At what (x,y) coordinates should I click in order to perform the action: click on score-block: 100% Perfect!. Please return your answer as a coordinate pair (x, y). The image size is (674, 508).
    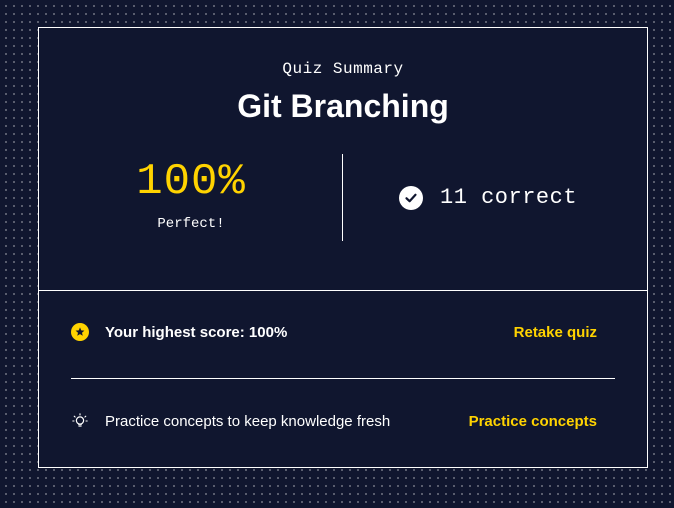
    Looking at the image, I should click on (191, 194).